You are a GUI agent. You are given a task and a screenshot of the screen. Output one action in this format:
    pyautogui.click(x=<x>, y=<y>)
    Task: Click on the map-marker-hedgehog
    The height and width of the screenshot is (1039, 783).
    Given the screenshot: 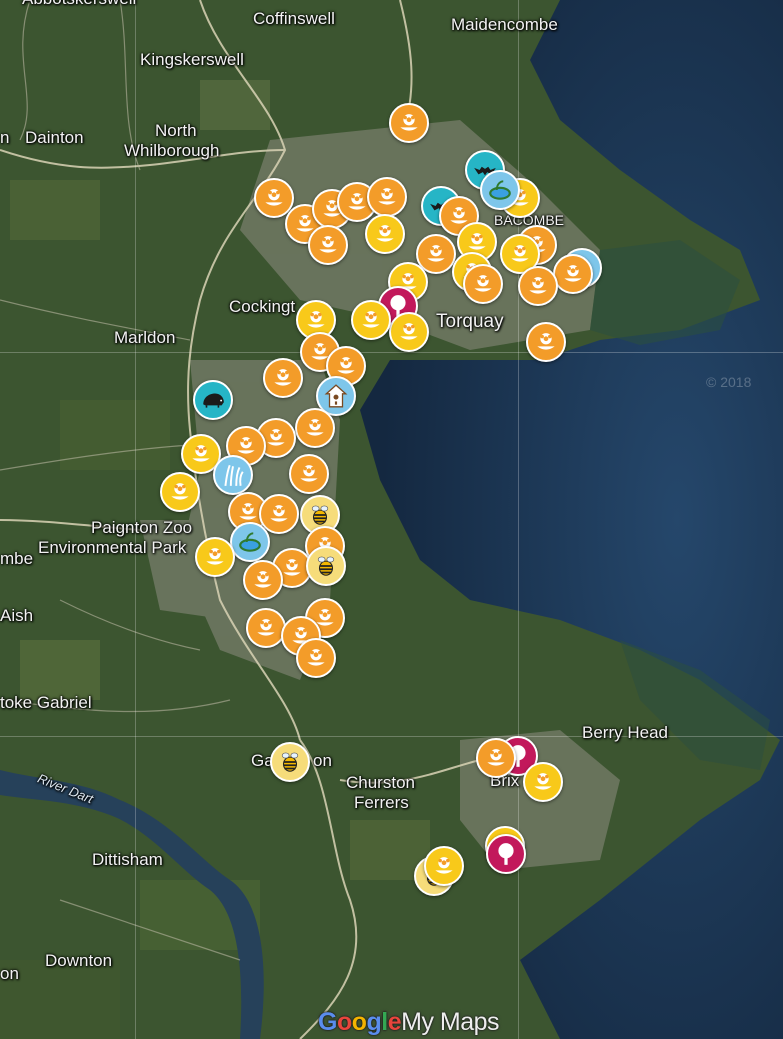 What is the action you would take?
    pyautogui.click(x=213, y=400)
    